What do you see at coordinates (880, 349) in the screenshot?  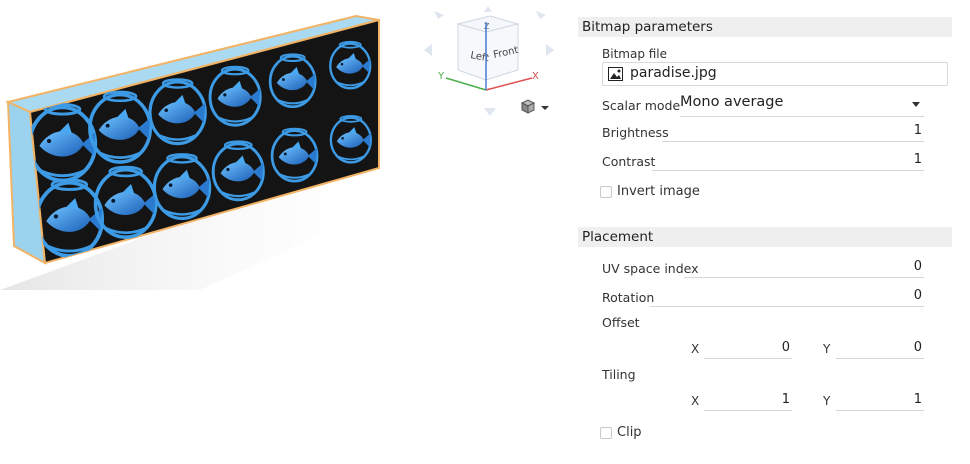 I see `offset-y-input: 0` at bounding box center [880, 349].